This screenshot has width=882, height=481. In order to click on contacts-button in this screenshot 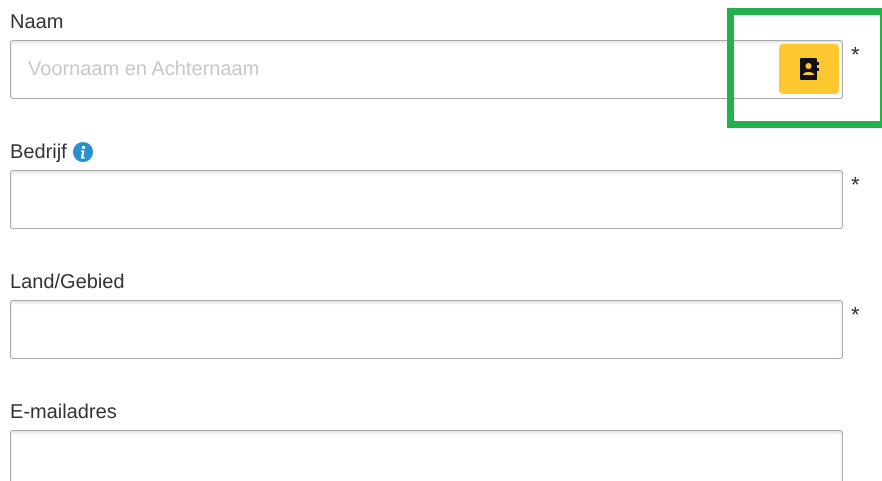, I will do `click(809, 69)`.